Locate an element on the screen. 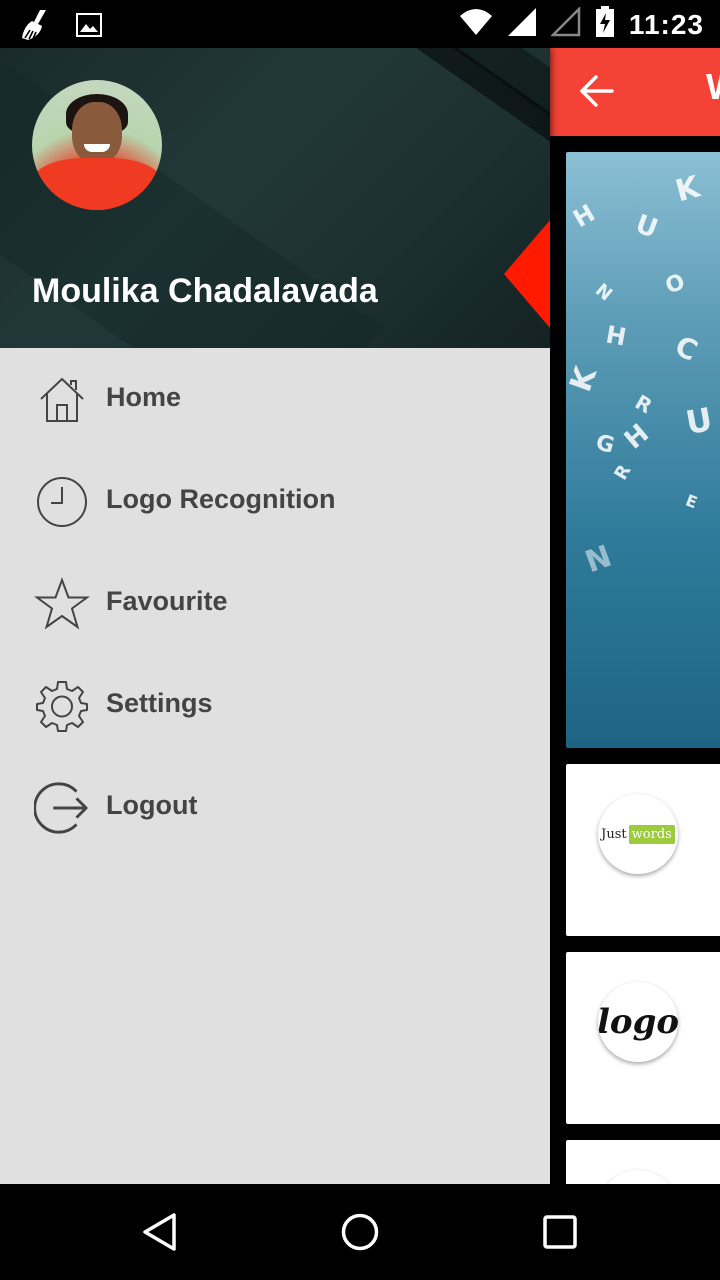 Image resolution: width=720 pixels, height=1280 pixels. logo-card-just-words: Just words is located at coordinates (643, 850).